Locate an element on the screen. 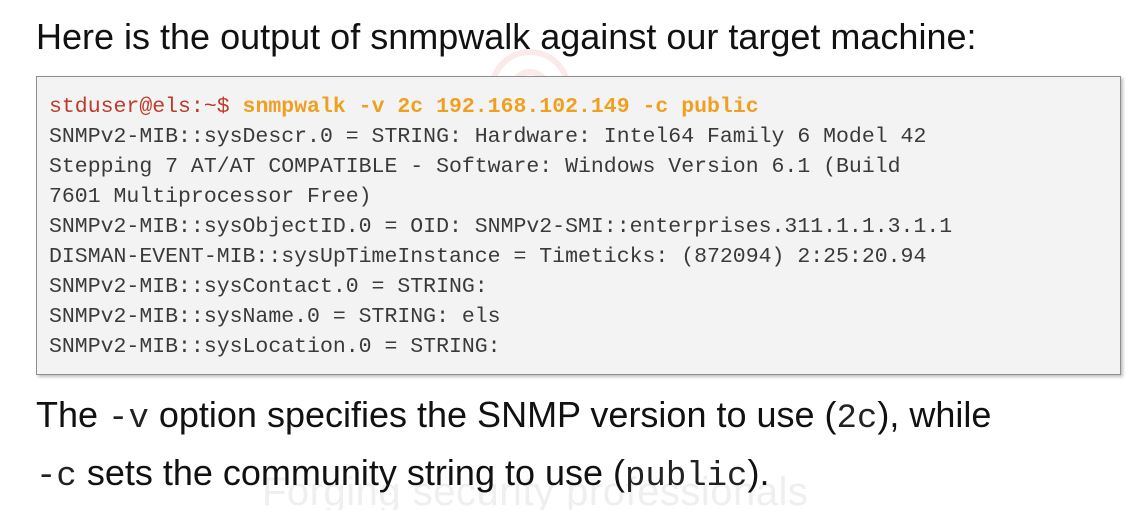 This screenshot has height=510, width=1140. output-line: SNMPv2-MIB::sysContact.0 = STRING: is located at coordinates (268, 287).